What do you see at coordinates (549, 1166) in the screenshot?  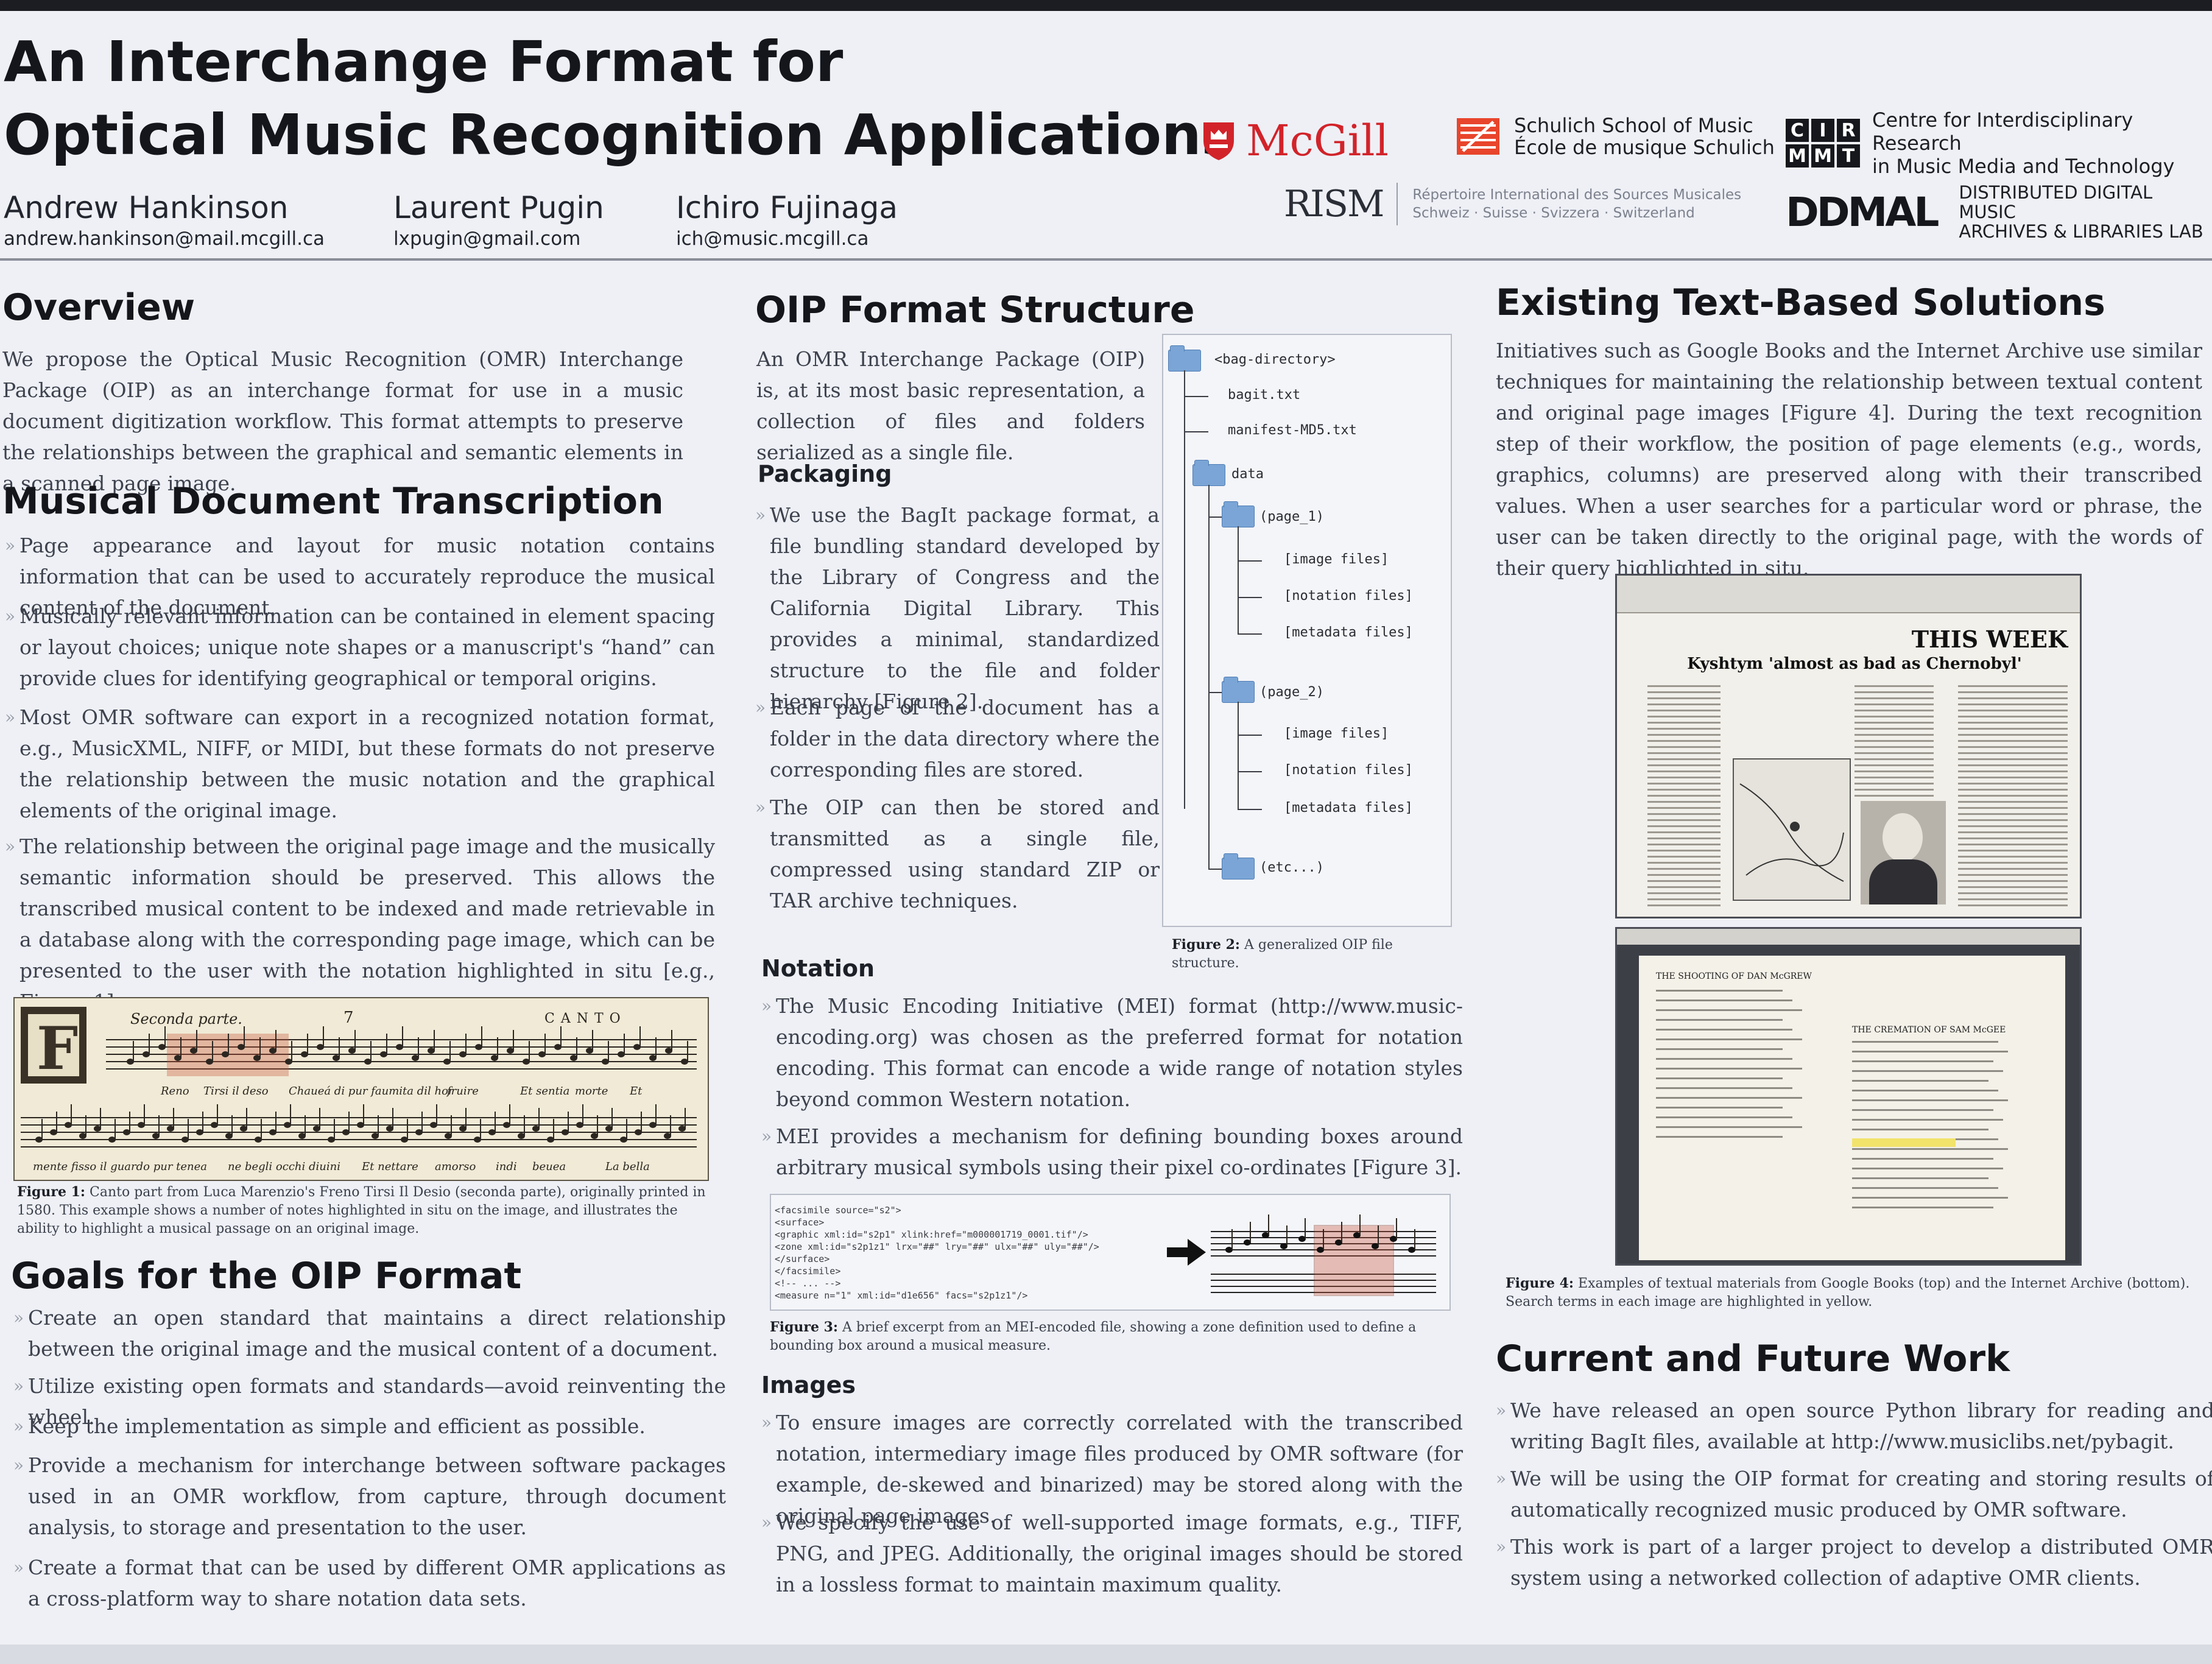 I see `lyric: beuea` at bounding box center [549, 1166].